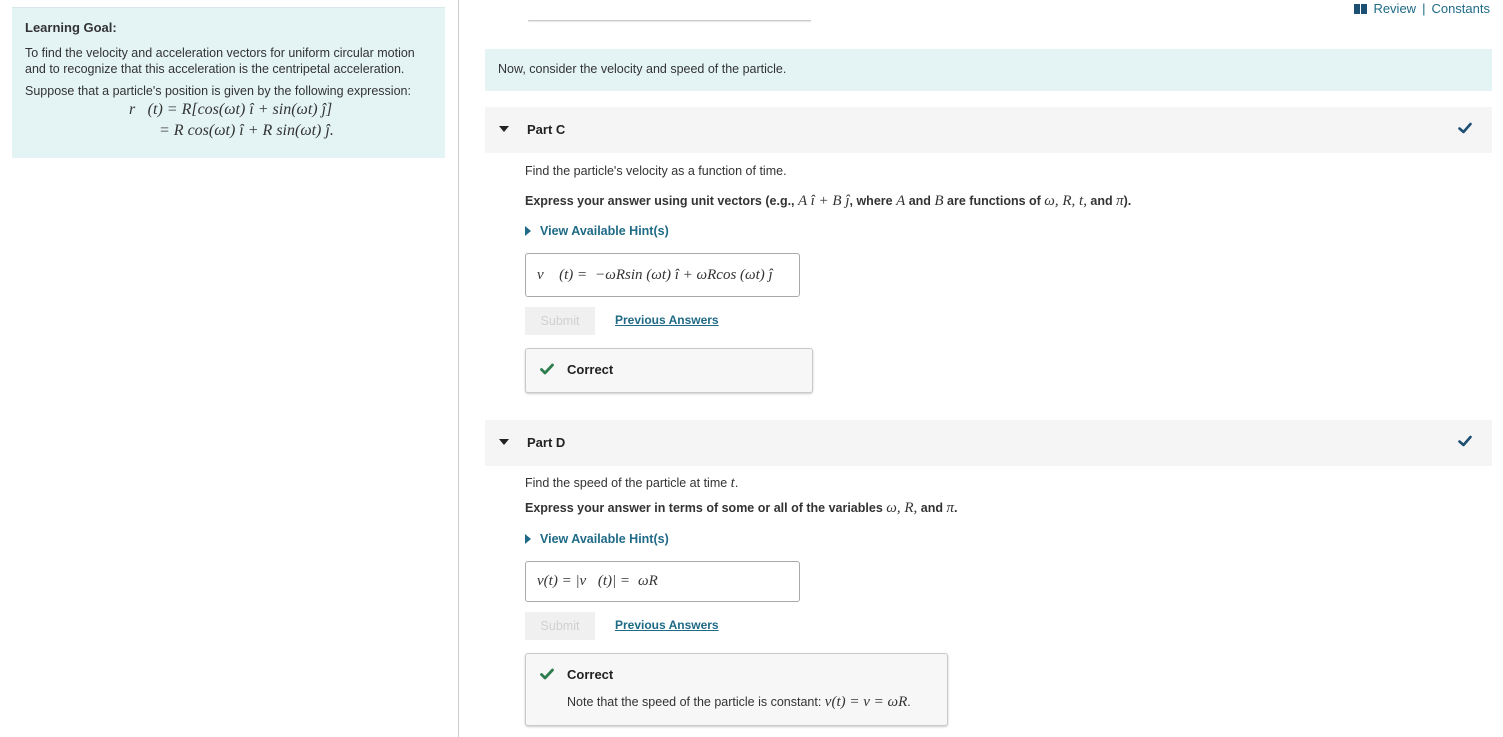  What do you see at coordinates (562, 274) in the screenshot?
I see `answer-label: v⃗ (t) =` at bounding box center [562, 274].